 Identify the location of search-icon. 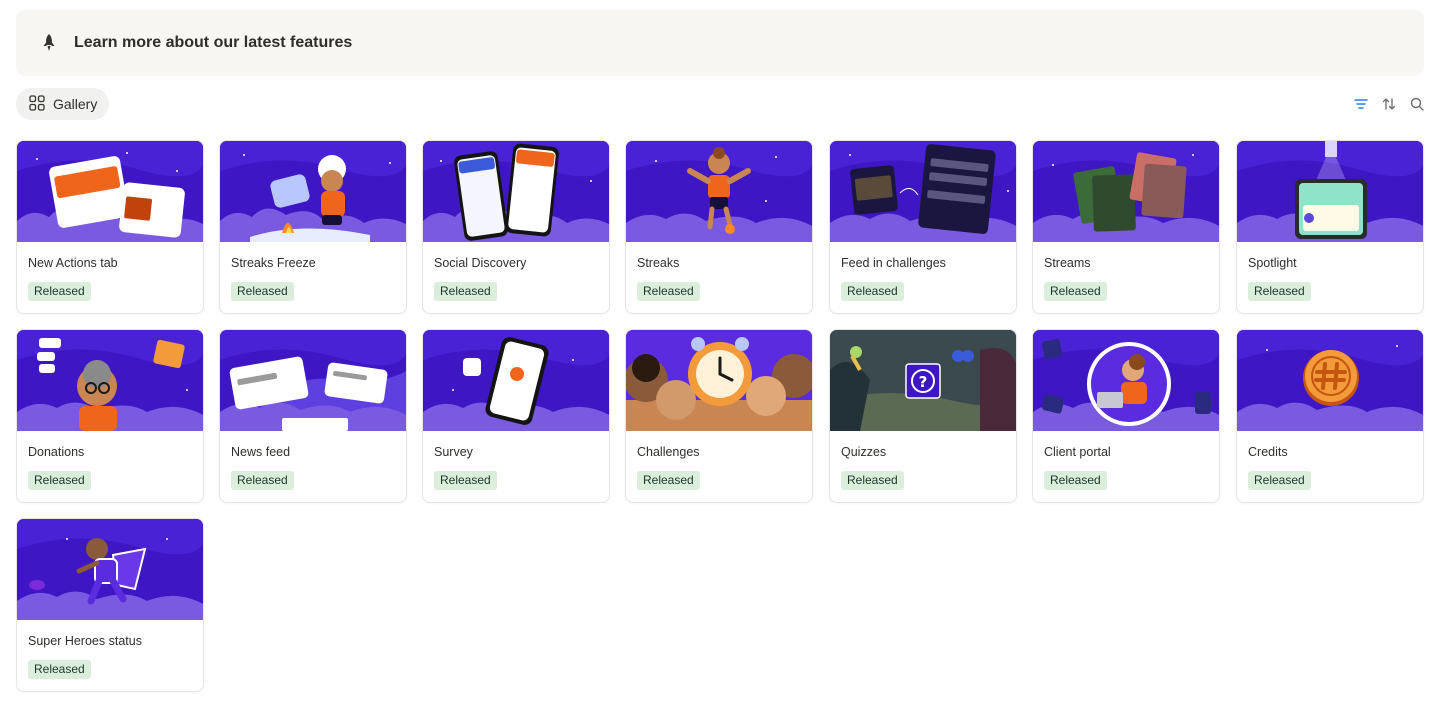
(1417, 104).